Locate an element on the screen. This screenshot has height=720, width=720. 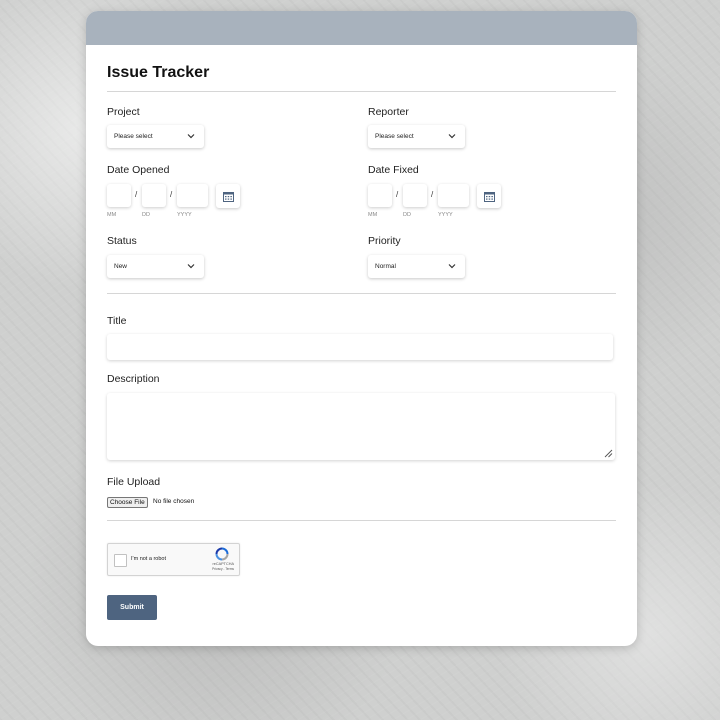
priority-label: Priority is located at coordinates (384, 241).